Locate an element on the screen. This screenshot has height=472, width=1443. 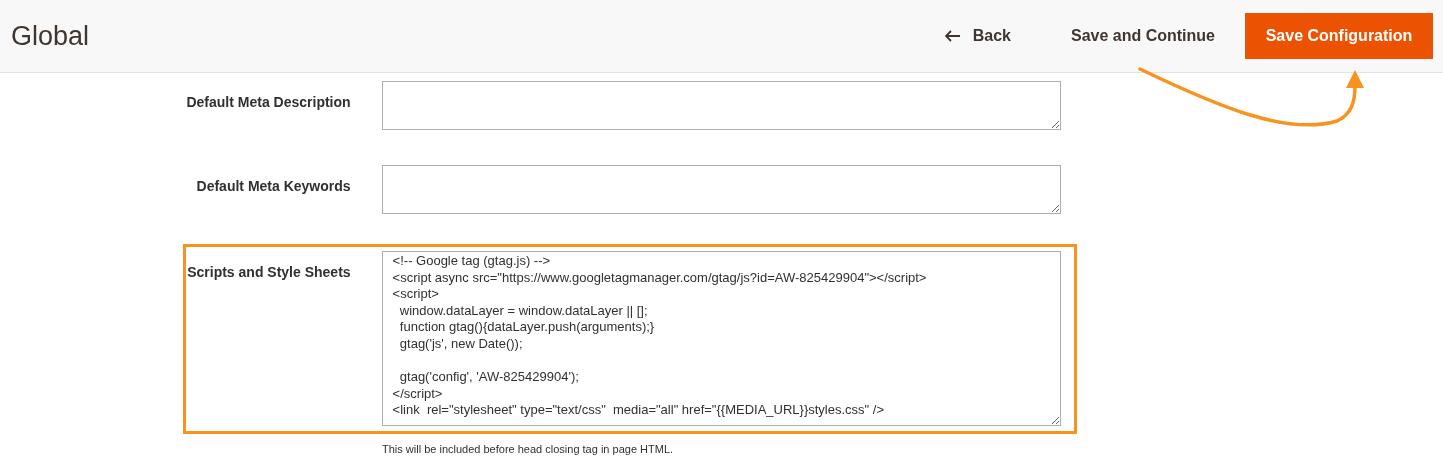
field-label: Default Meta Keywords is located at coordinates (273, 186).